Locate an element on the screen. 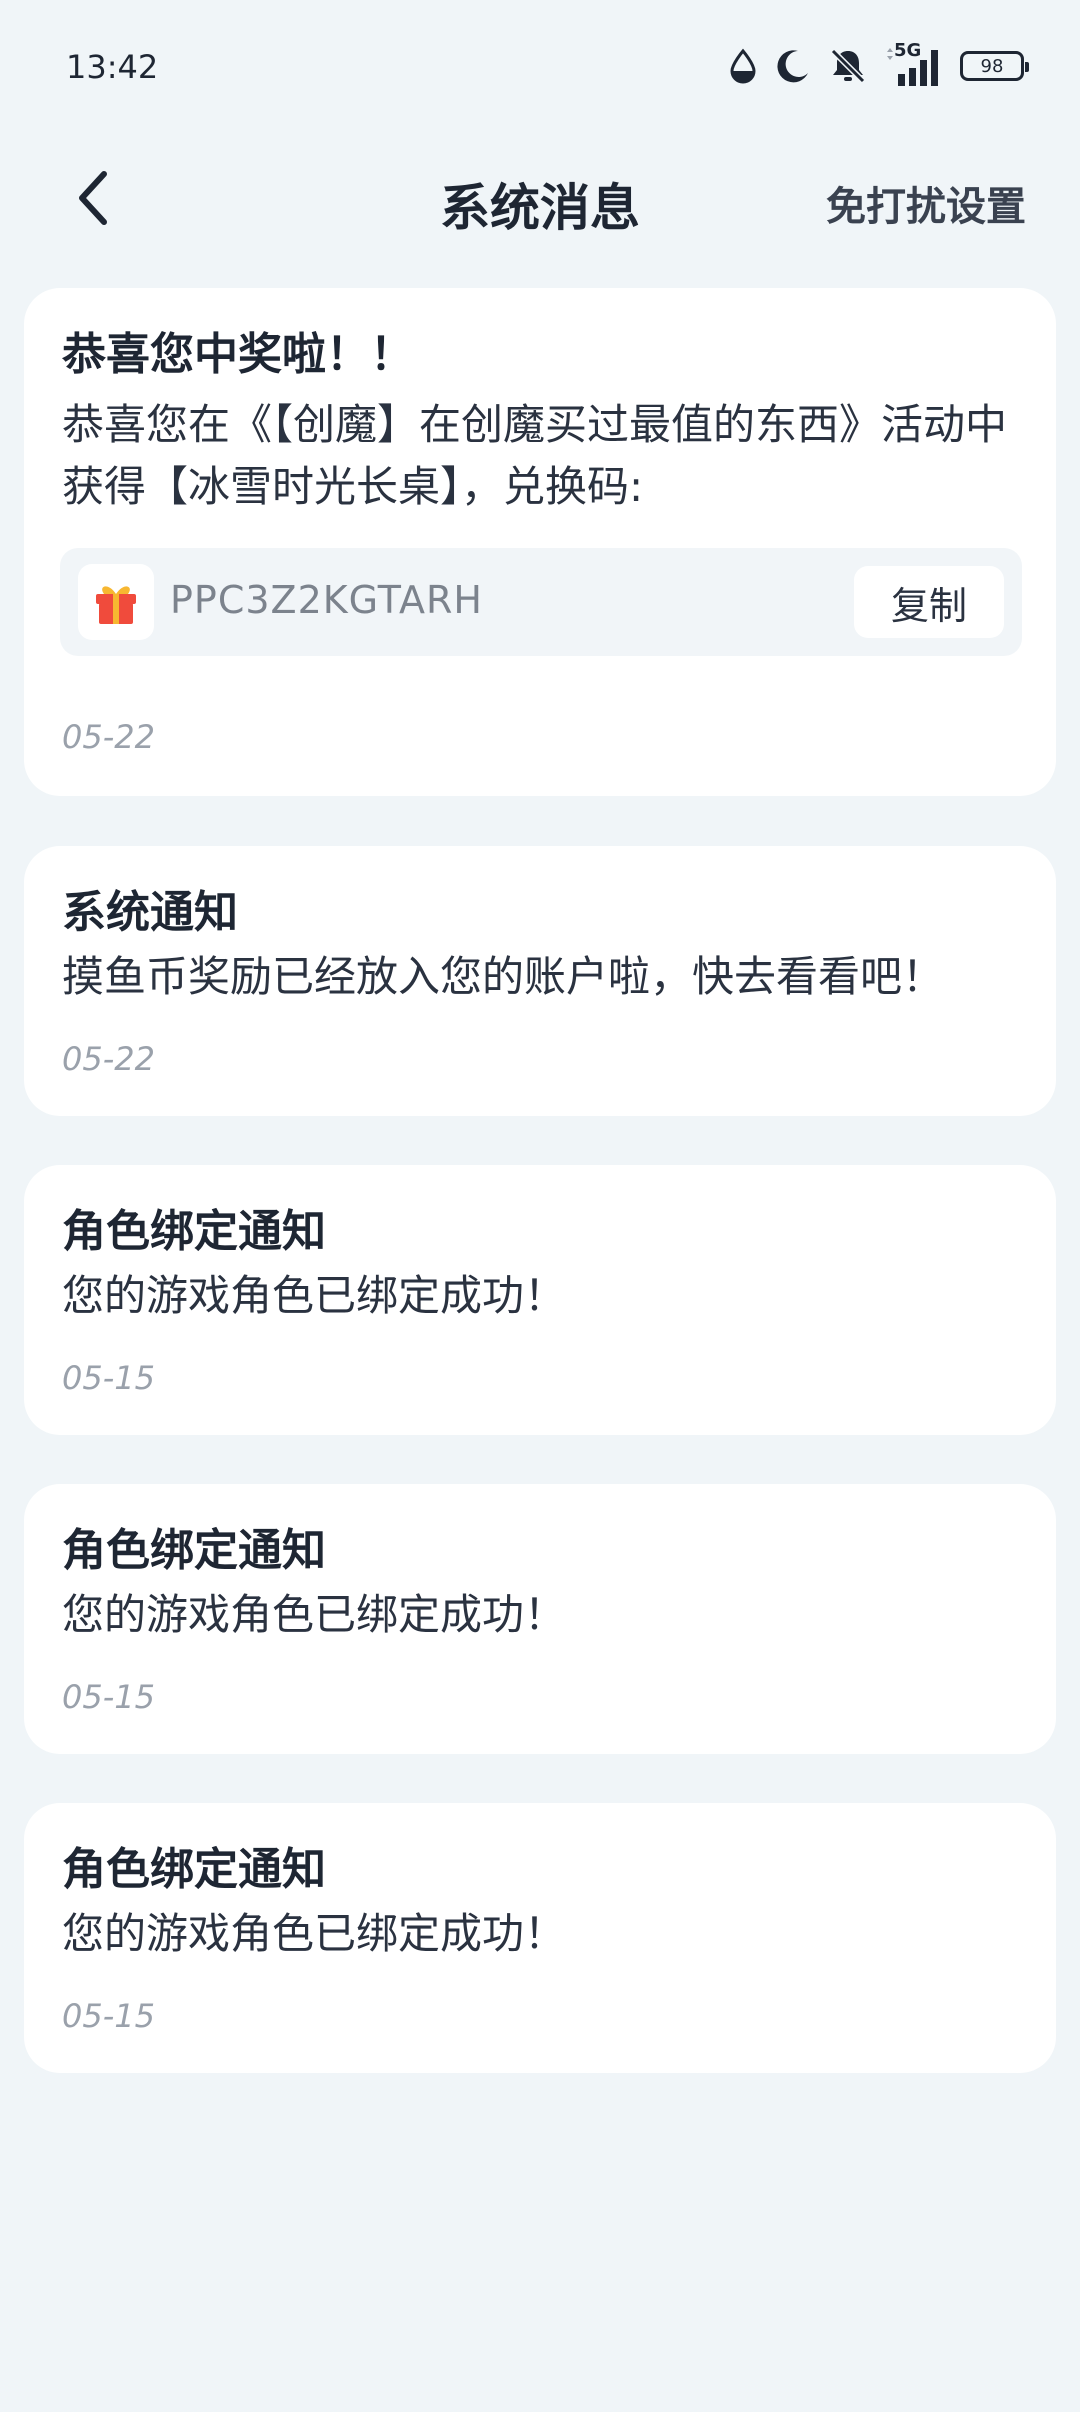 The width and height of the screenshot is (1080, 2412). signal-icon: 5G is located at coordinates (914, 64).